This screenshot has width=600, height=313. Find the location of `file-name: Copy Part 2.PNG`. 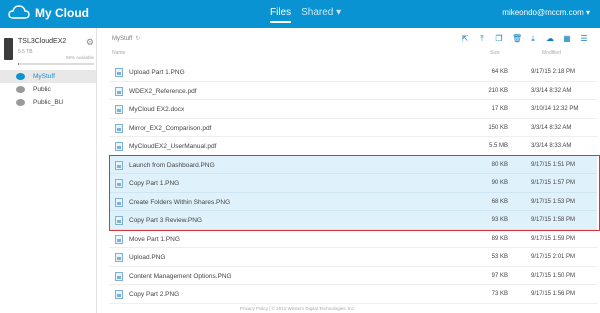

file-name: Copy Part 2.PNG is located at coordinates (154, 294).